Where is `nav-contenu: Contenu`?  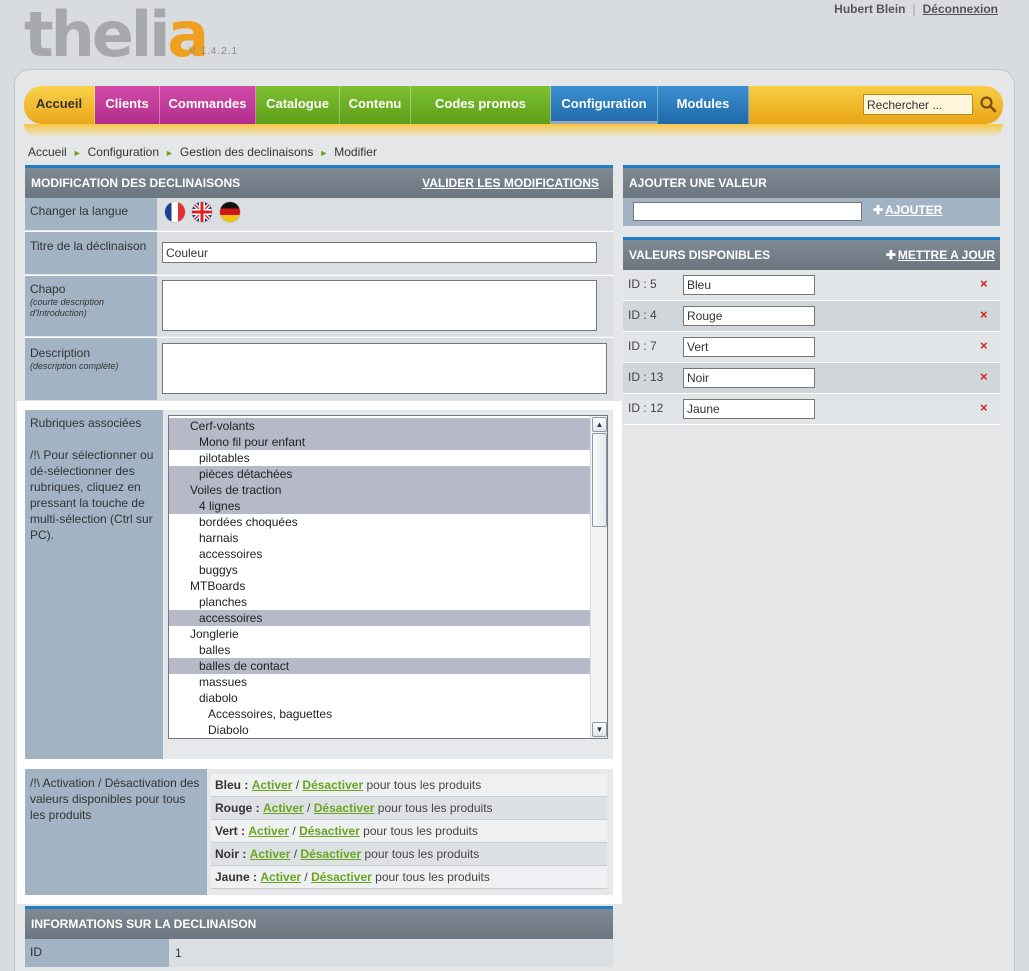 nav-contenu: Contenu is located at coordinates (375, 105).